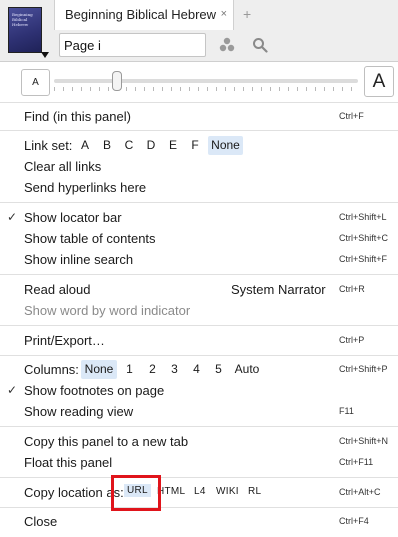  What do you see at coordinates (260, 45) in the screenshot?
I see `search-icon` at bounding box center [260, 45].